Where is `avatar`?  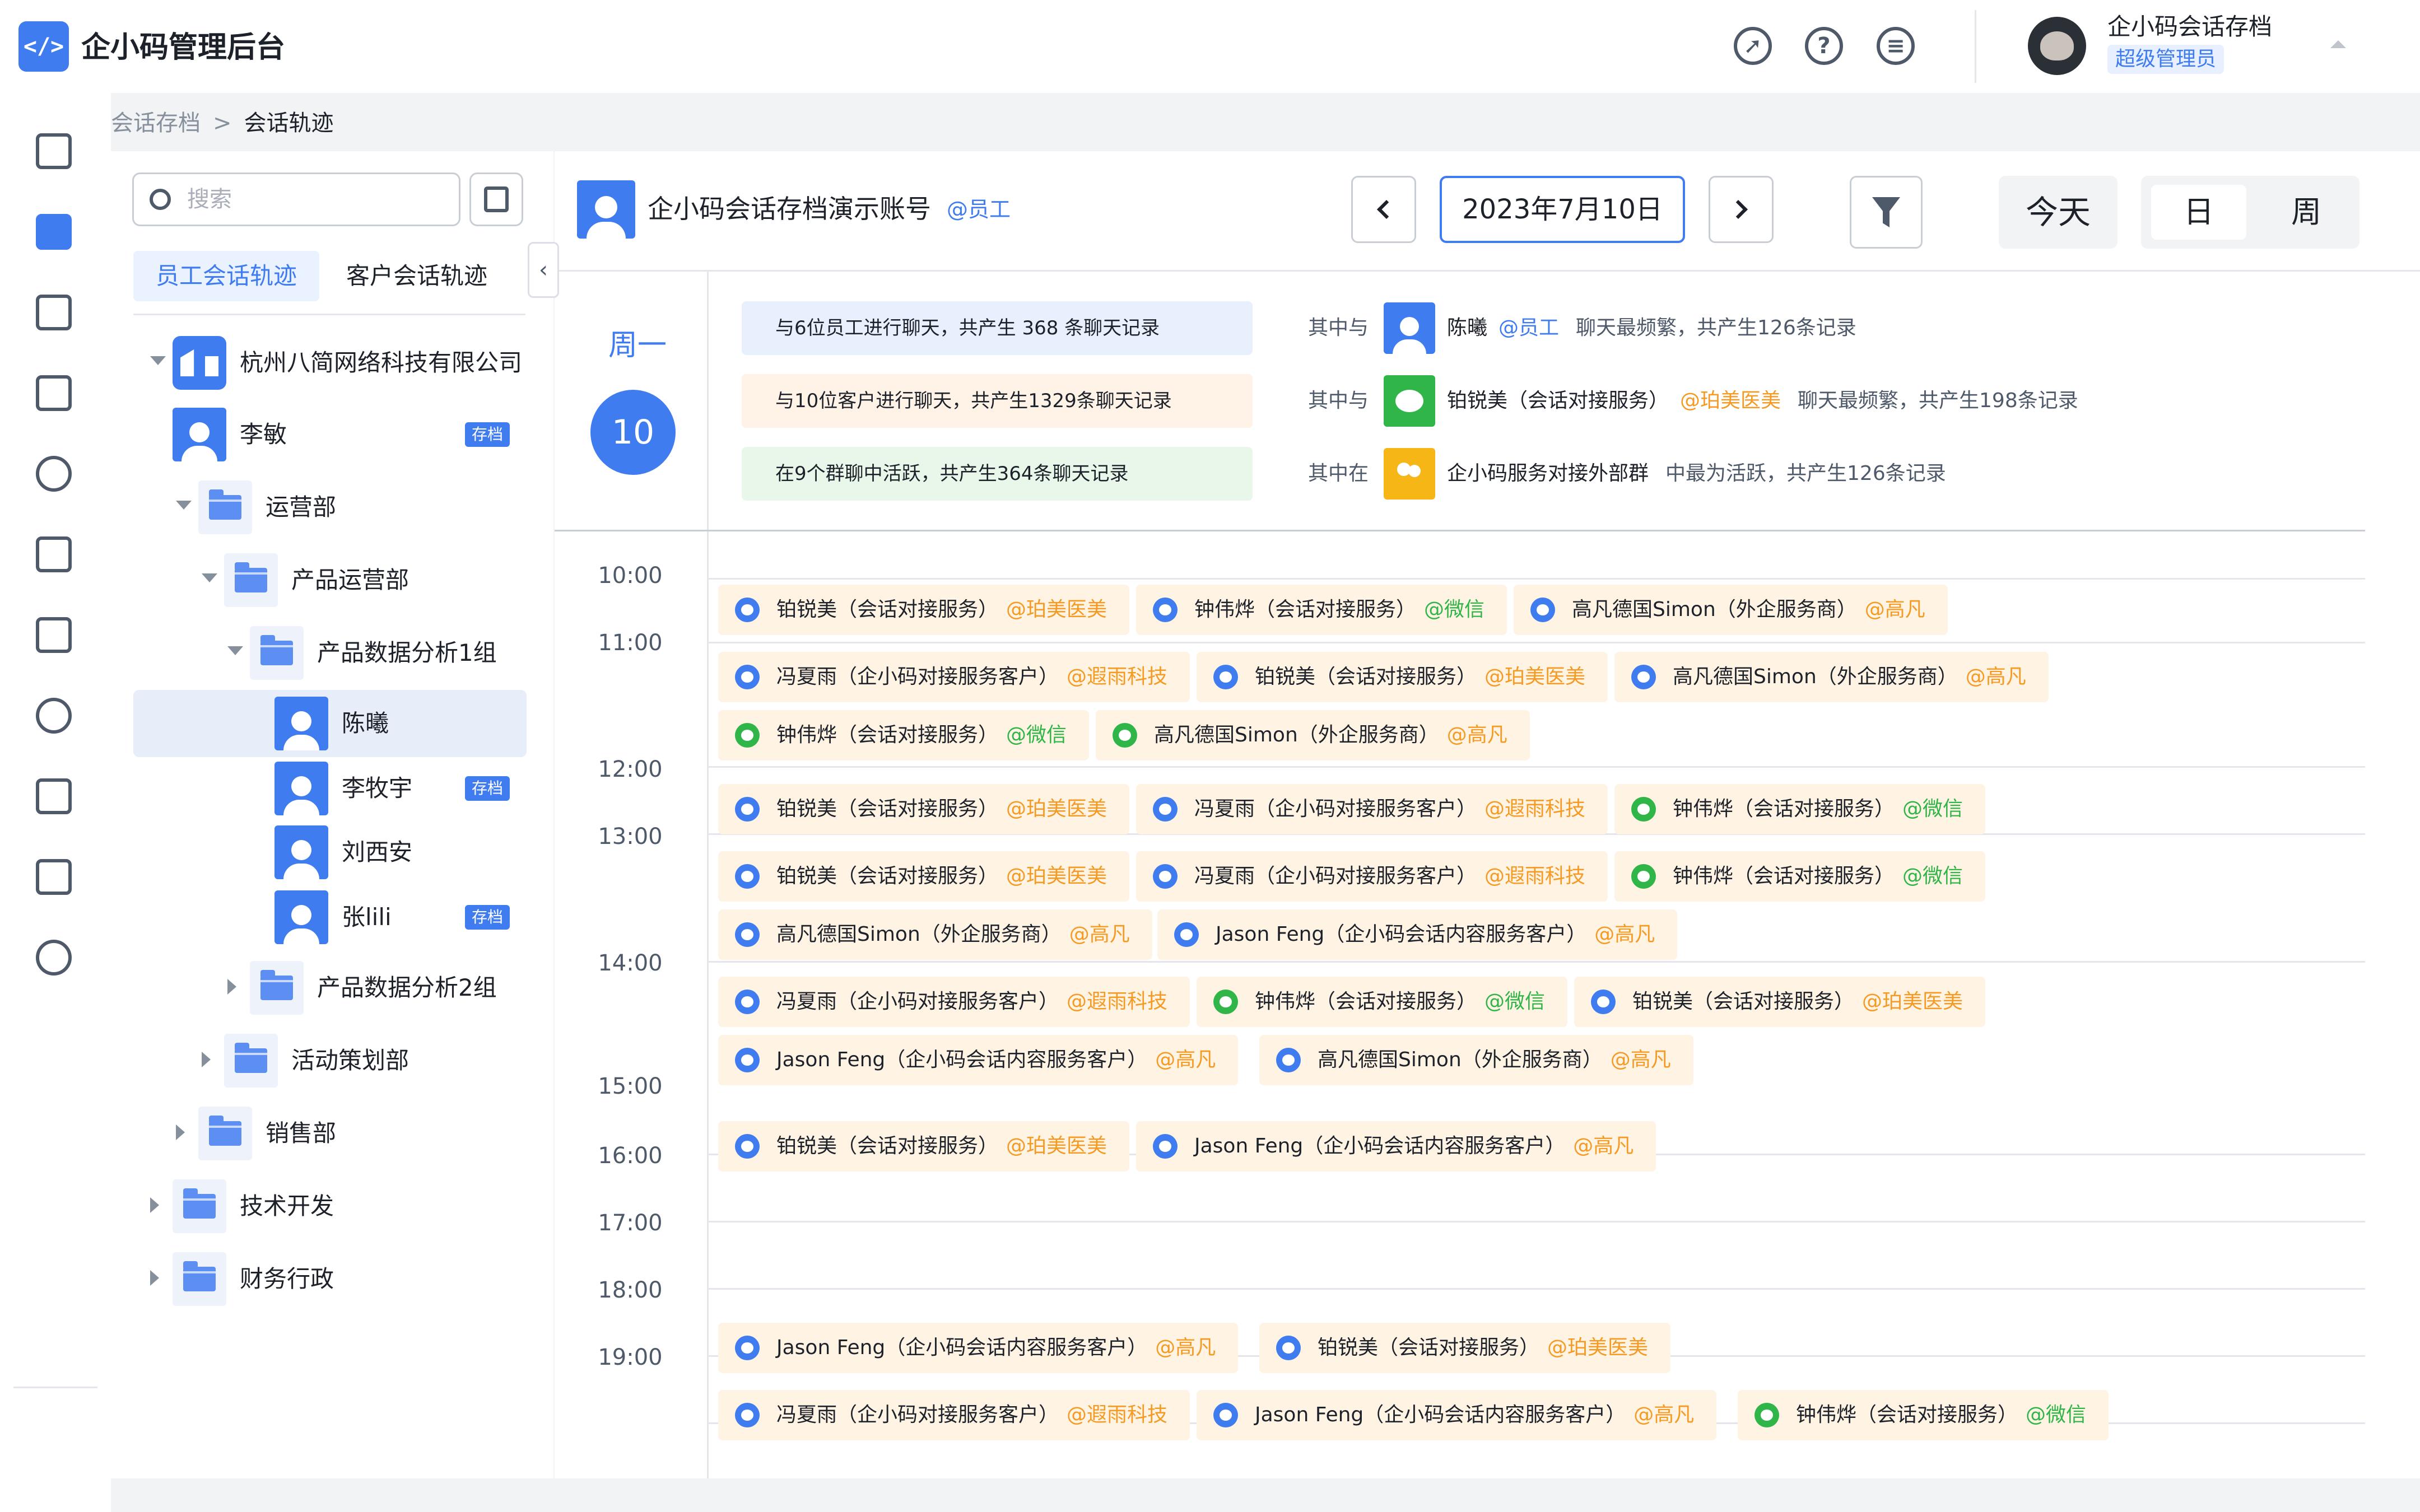
avatar is located at coordinates (2057, 46).